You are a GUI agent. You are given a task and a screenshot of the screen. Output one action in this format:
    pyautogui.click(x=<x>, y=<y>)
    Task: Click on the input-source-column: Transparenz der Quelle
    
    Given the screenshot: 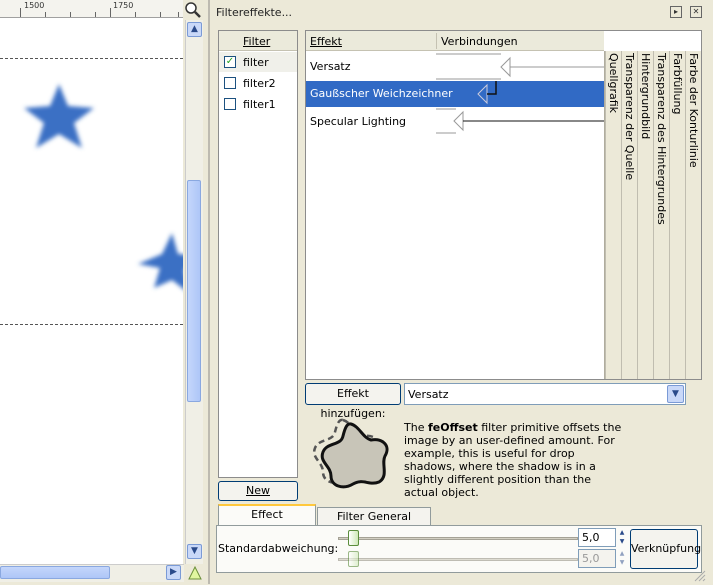 What is the action you would take?
    pyautogui.click(x=629, y=215)
    